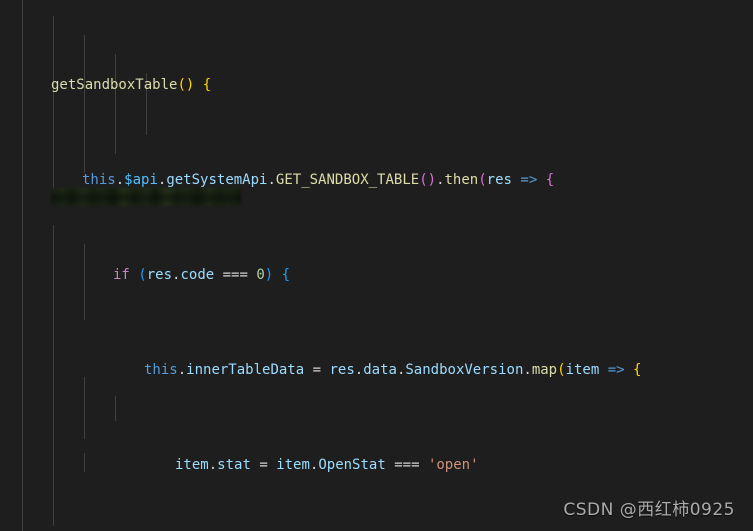  Describe the element at coordinates (234, 465) in the screenshot. I see `token-identifier: stat` at that location.